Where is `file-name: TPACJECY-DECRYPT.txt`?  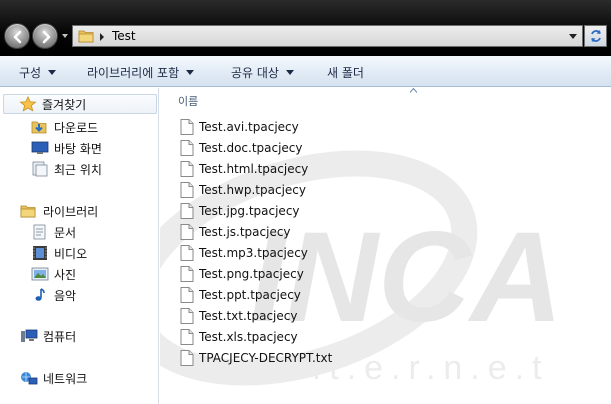 file-name: TPACJECY-DECRYPT.txt is located at coordinates (266, 357).